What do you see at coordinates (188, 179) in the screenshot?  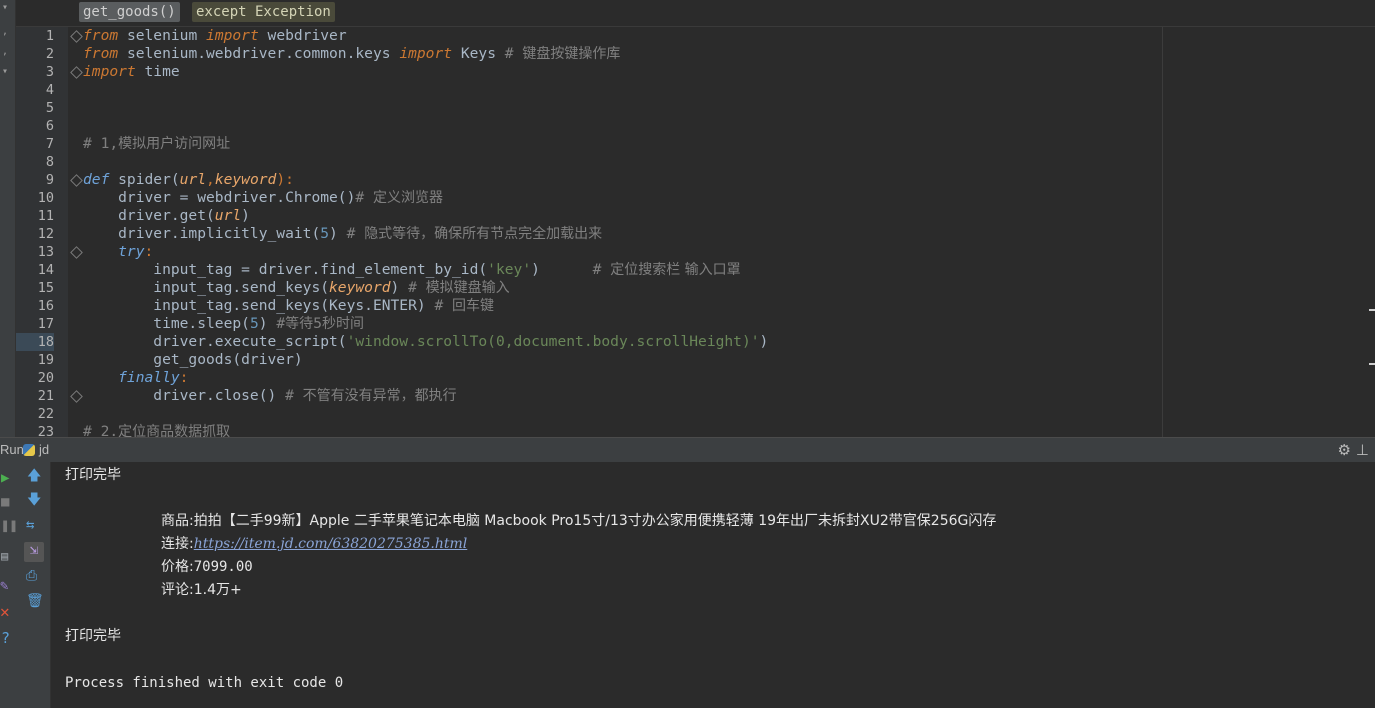 I see `code-line-9: def spider(url,keyword):` at bounding box center [188, 179].